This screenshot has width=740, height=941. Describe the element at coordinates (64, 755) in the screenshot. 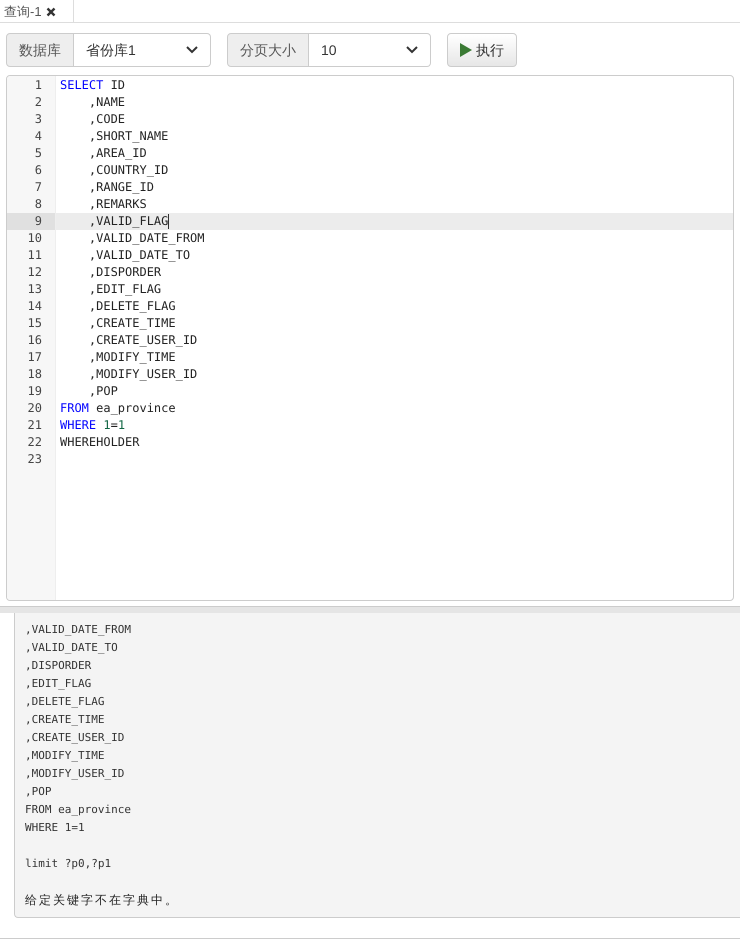

I see `output-line: ,MODIFY_TIME` at that location.